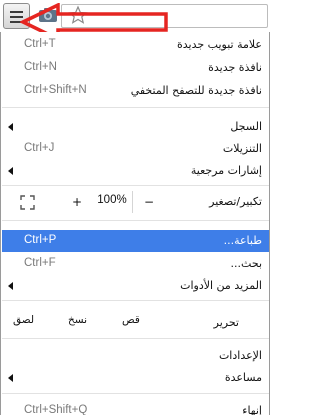 The image size is (320, 415). I want to click on shortcut-text: Ctrl+Shift+N, so click(55, 90).